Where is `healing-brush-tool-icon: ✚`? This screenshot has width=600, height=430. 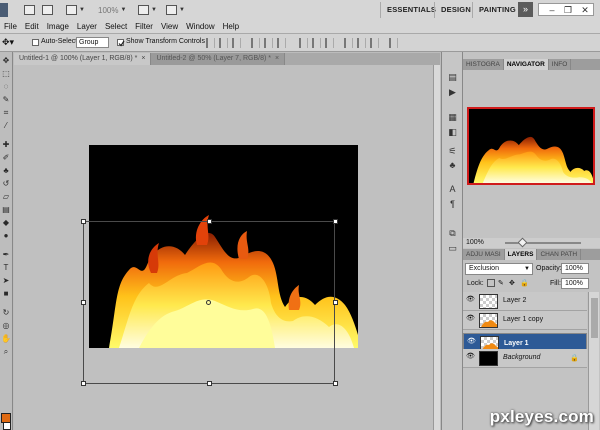 healing-brush-tool-icon: ✚ is located at coordinates (6, 144).